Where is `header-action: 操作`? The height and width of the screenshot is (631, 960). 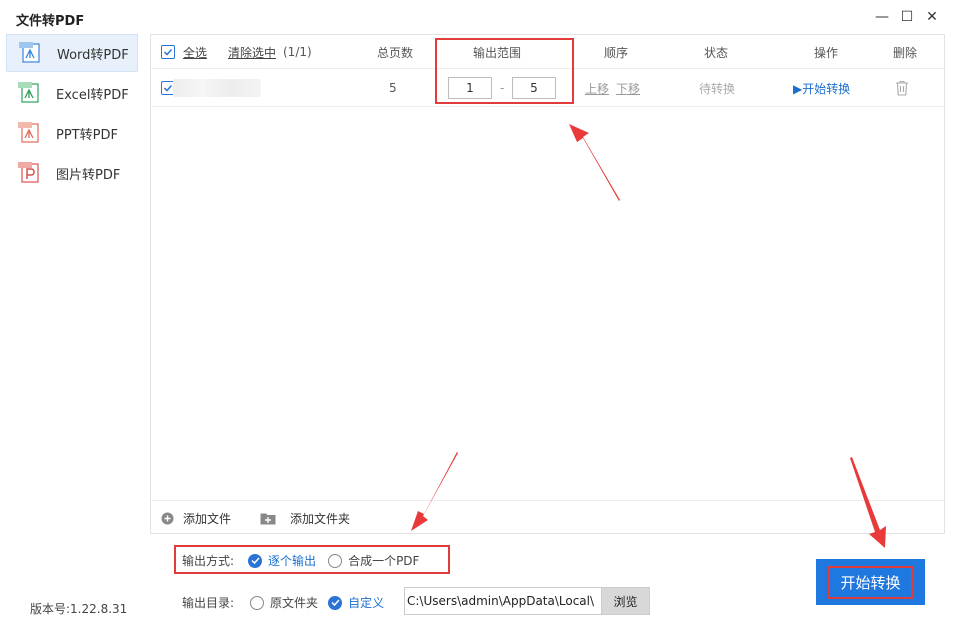 header-action: 操作 is located at coordinates (826, 52).